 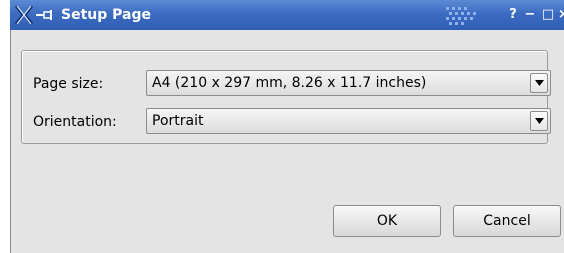 What do you see at coordinates (68, 84) in the screenshot?
I see `page-size-label: Page size:` at bounding box center [68, 84].